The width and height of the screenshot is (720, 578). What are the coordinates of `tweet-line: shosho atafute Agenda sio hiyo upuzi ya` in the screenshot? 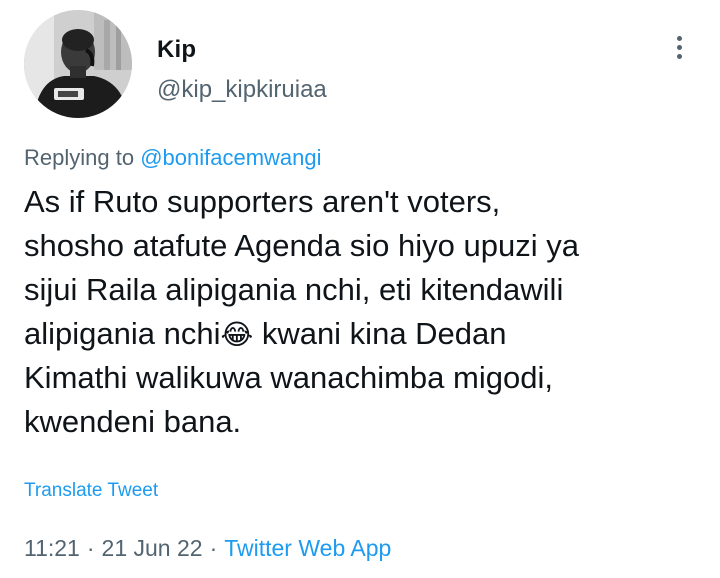 It's located at (301, 245).